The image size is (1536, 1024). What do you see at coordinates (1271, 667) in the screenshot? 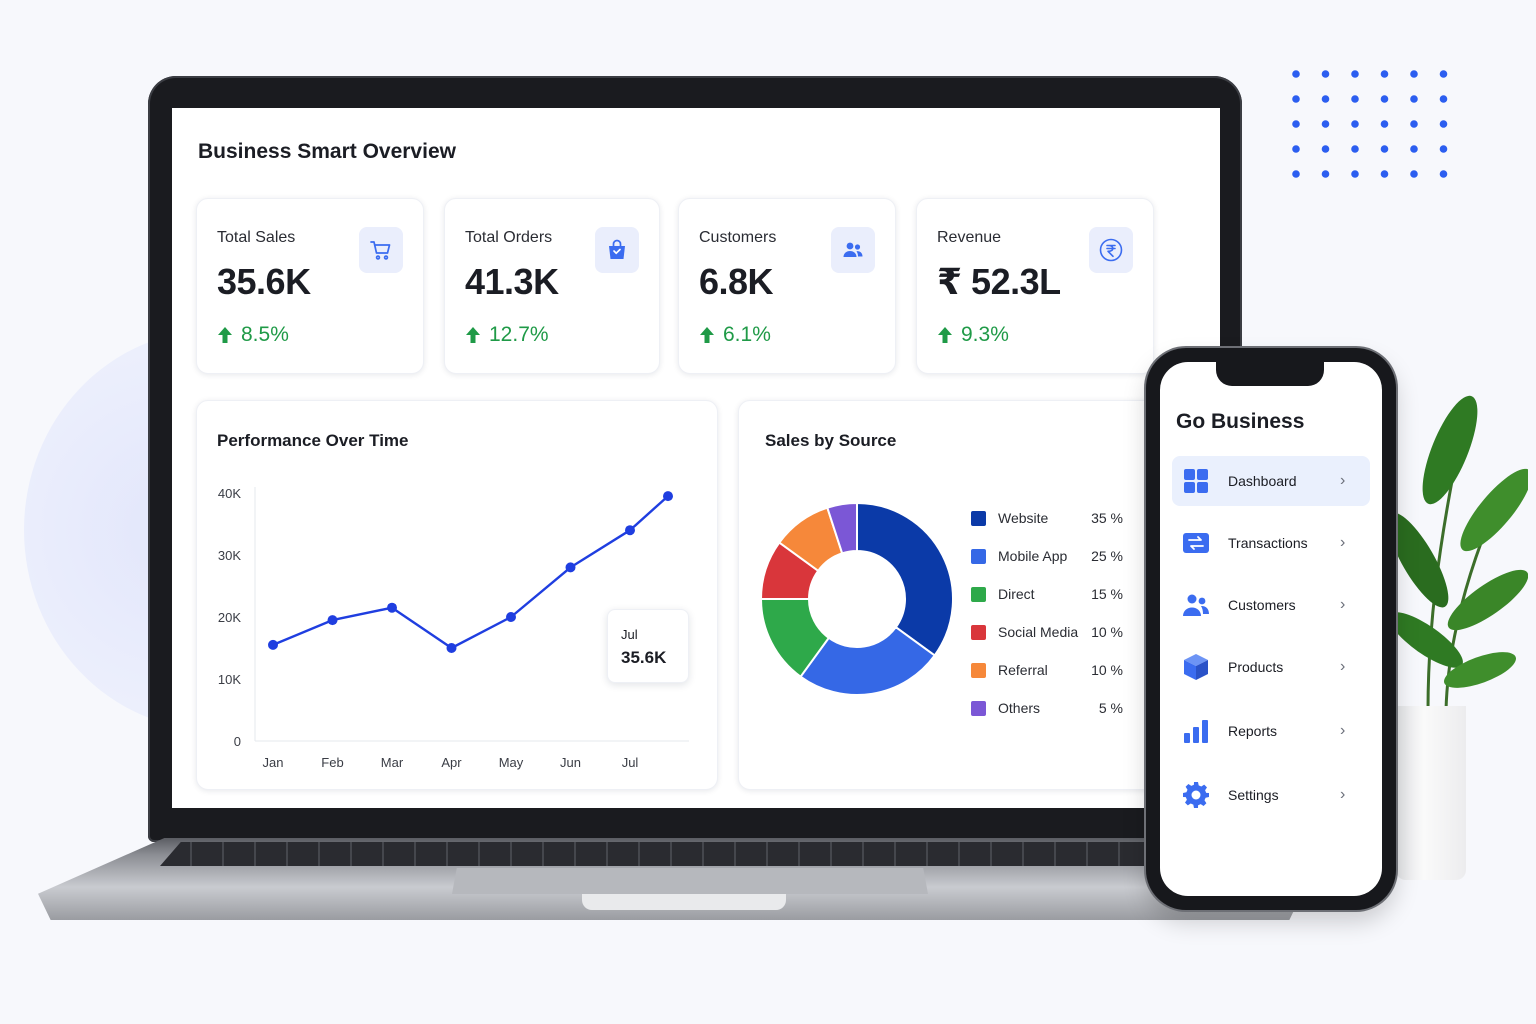
I see `nav-item-products: Products ›` at bounding box center [1271, 667].